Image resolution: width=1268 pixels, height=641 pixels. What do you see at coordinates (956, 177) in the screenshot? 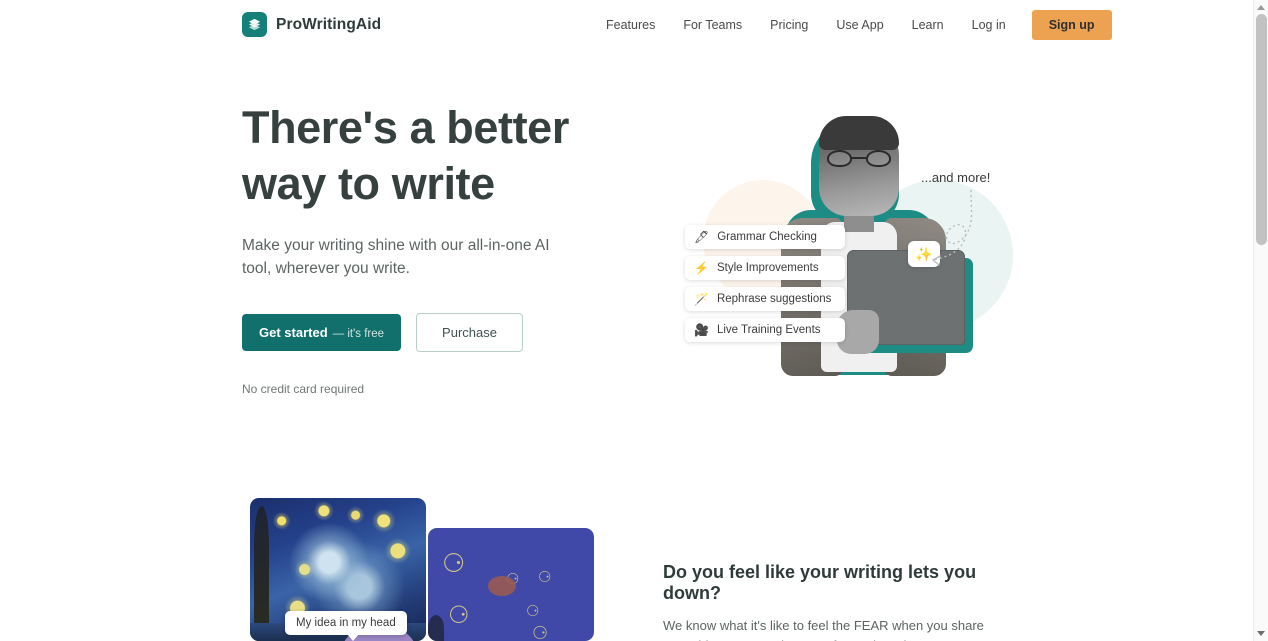
I see `and-more-label: ...and more!` at bounding box center [956, 177].